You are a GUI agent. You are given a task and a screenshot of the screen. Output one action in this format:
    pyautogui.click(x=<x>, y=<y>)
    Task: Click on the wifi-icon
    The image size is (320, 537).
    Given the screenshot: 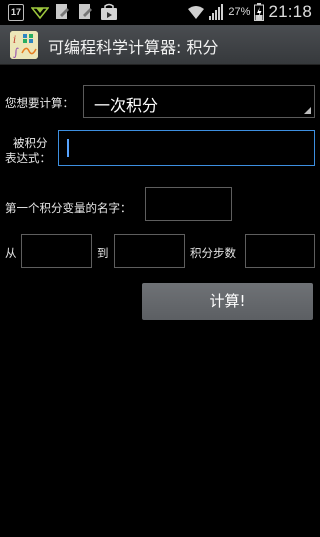 What is the action you would take?
    pyautogui.click(x=196, y=12)
    